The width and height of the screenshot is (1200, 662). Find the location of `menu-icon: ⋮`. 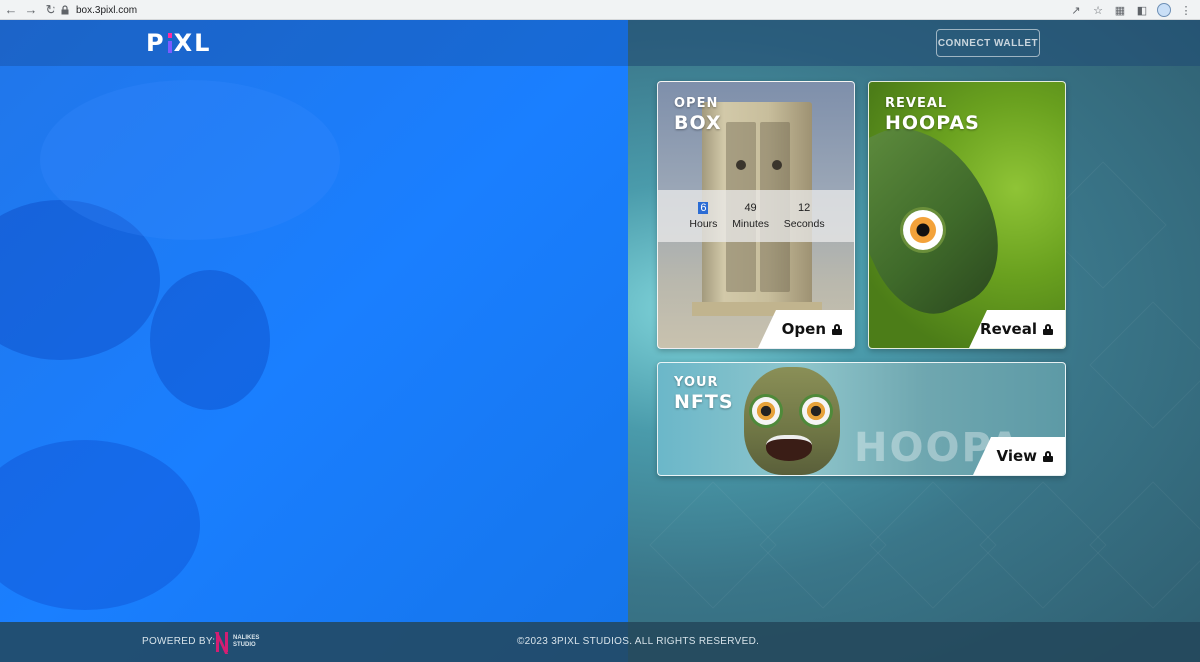

menu-icon: ⋮ is located at coordinates (1186, 10).